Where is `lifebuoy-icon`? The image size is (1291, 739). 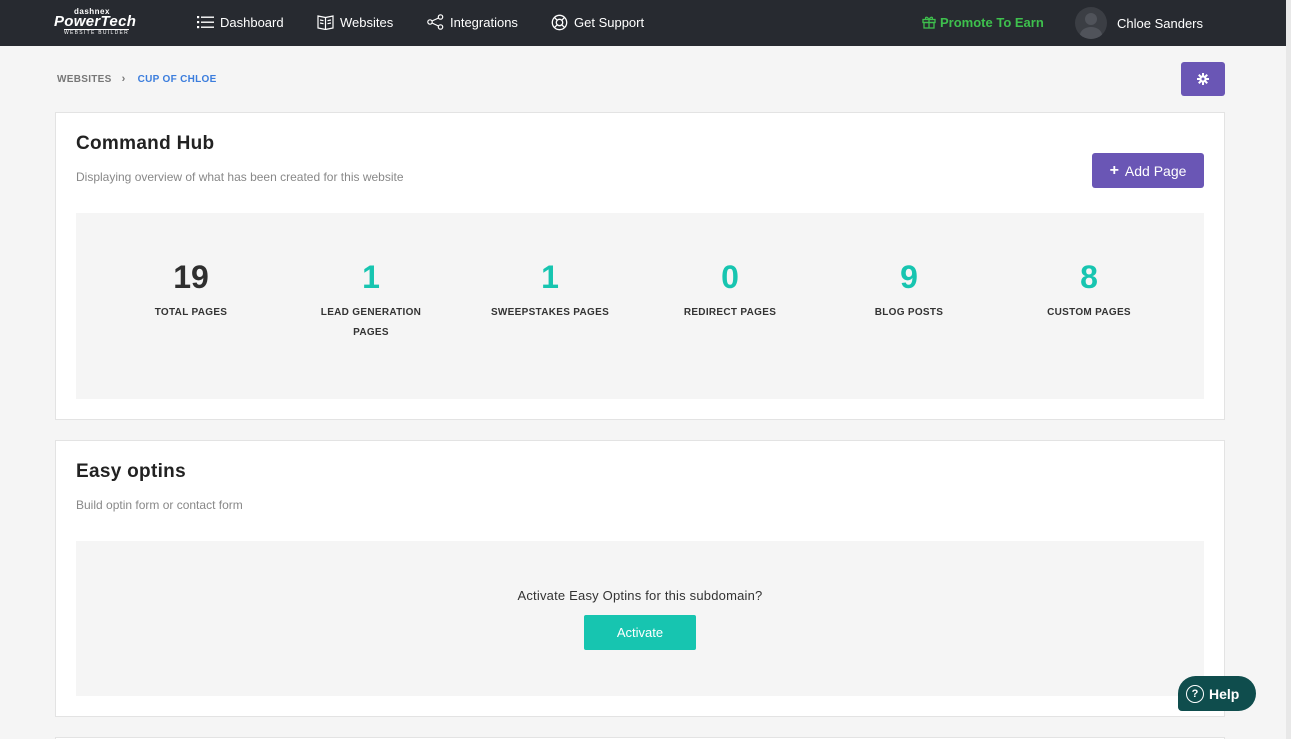
lifebuoy-icon is located at coordinates (559, 22).